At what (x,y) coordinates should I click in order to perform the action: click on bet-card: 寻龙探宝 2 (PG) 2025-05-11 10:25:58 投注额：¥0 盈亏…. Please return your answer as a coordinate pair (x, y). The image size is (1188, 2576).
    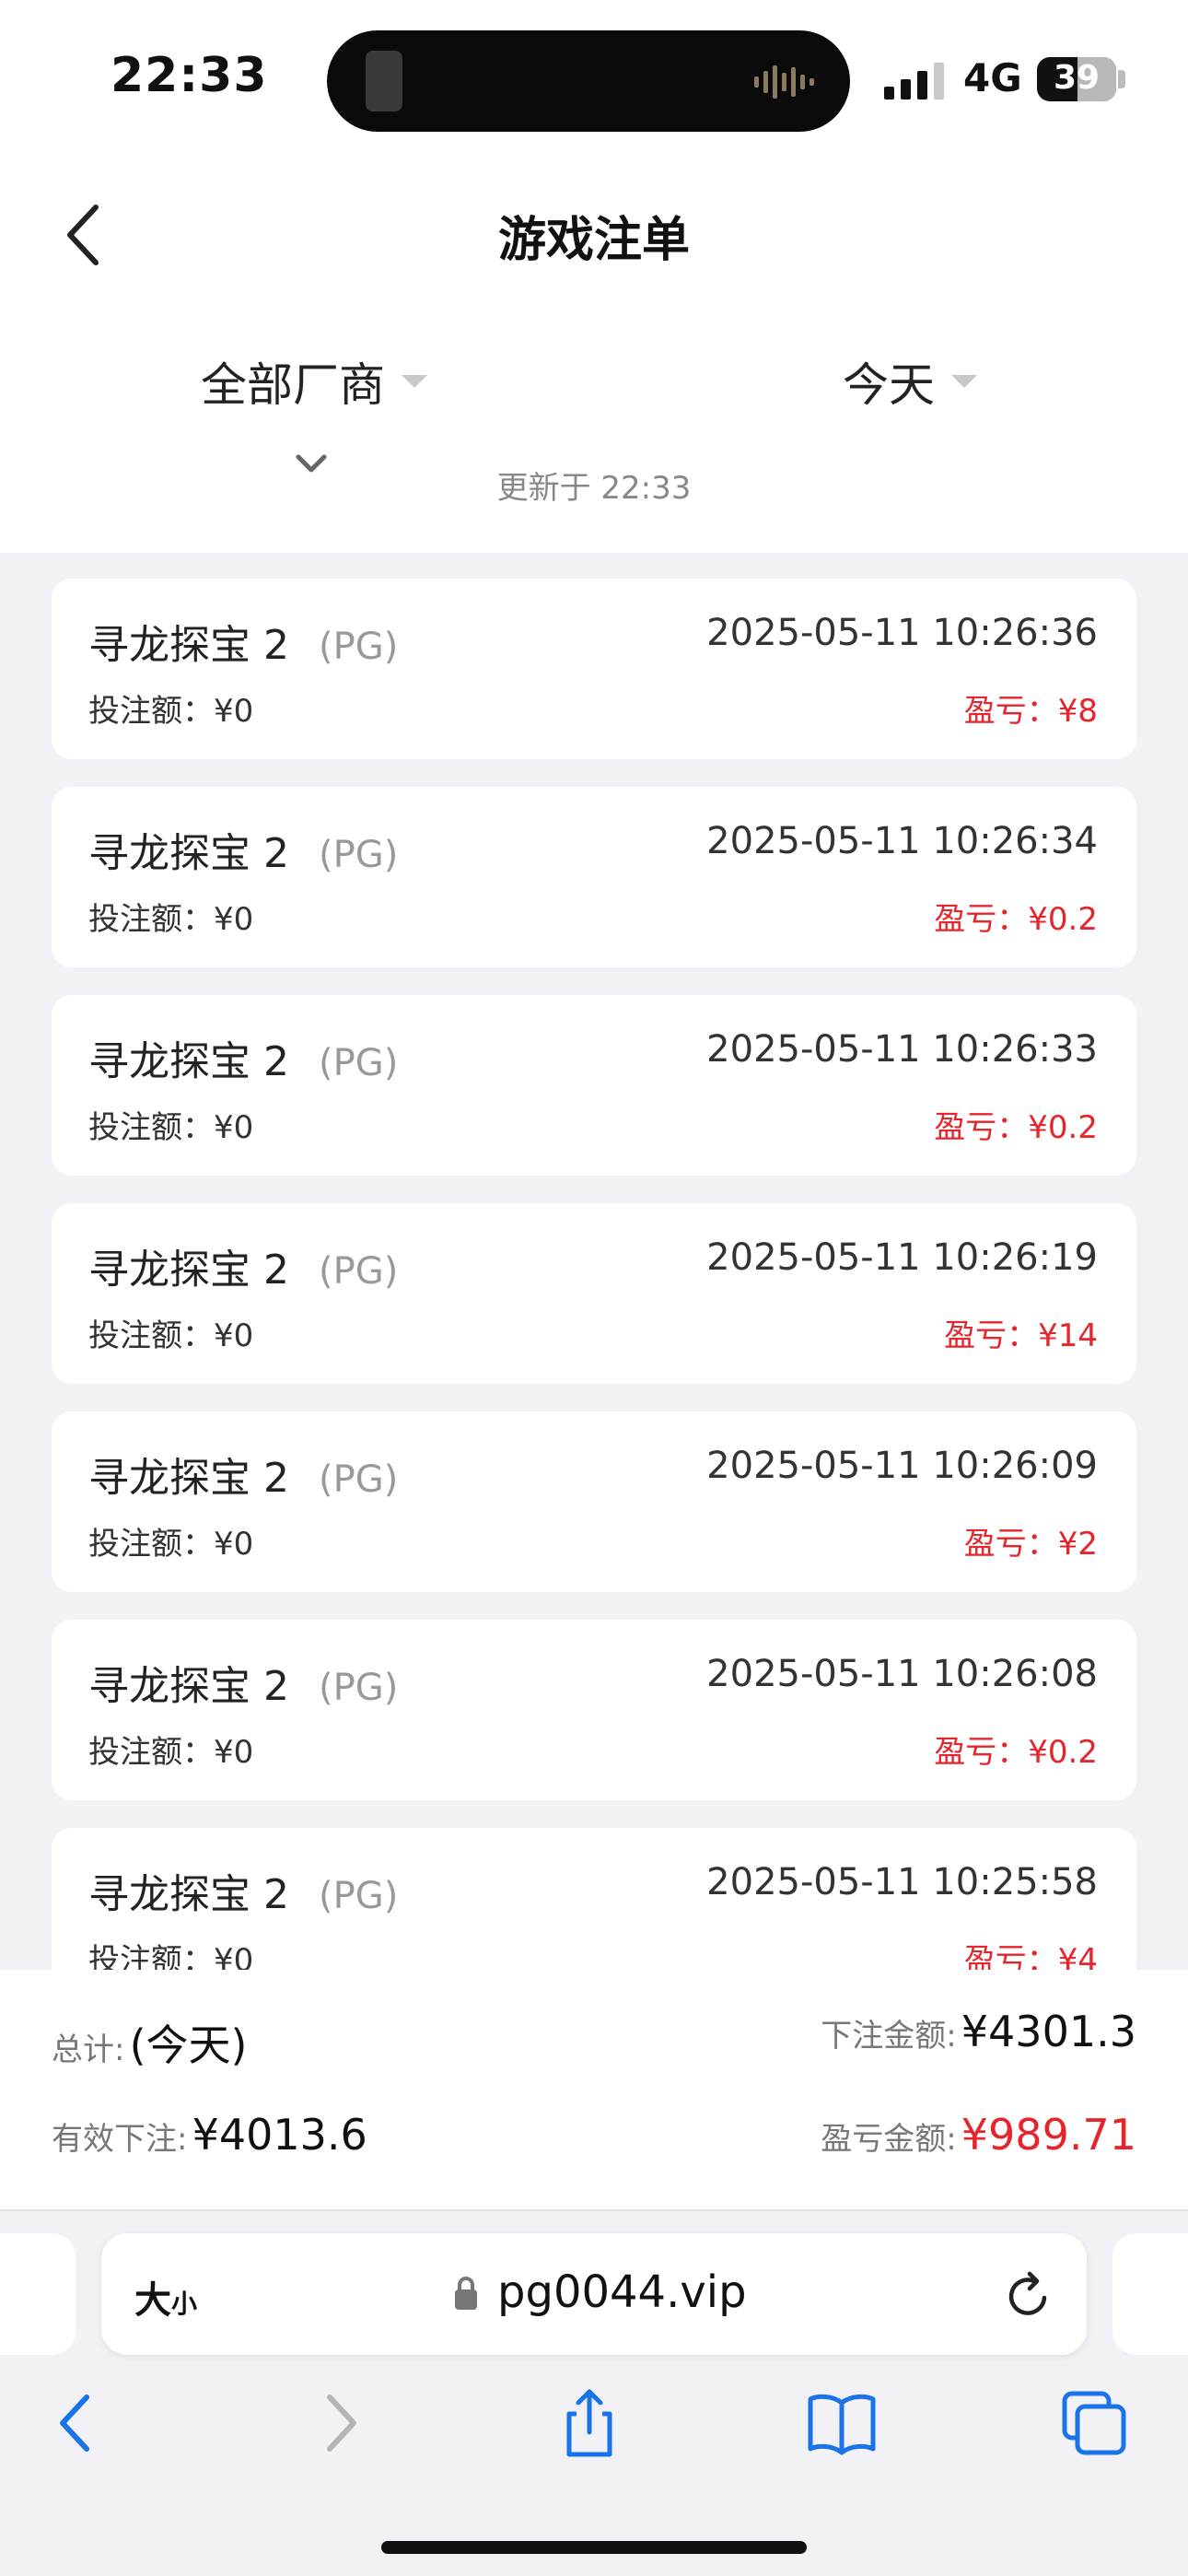
    Looking at the image, I should click on (594, 1899).